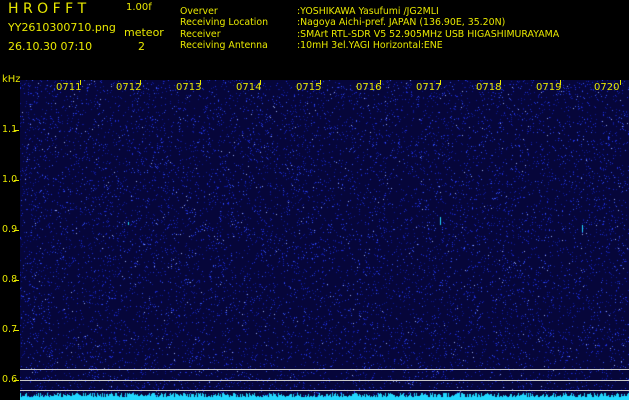 The height and width of the screenshot is (400, 629). I want to click on info-label: Overver, so click(199, 11).